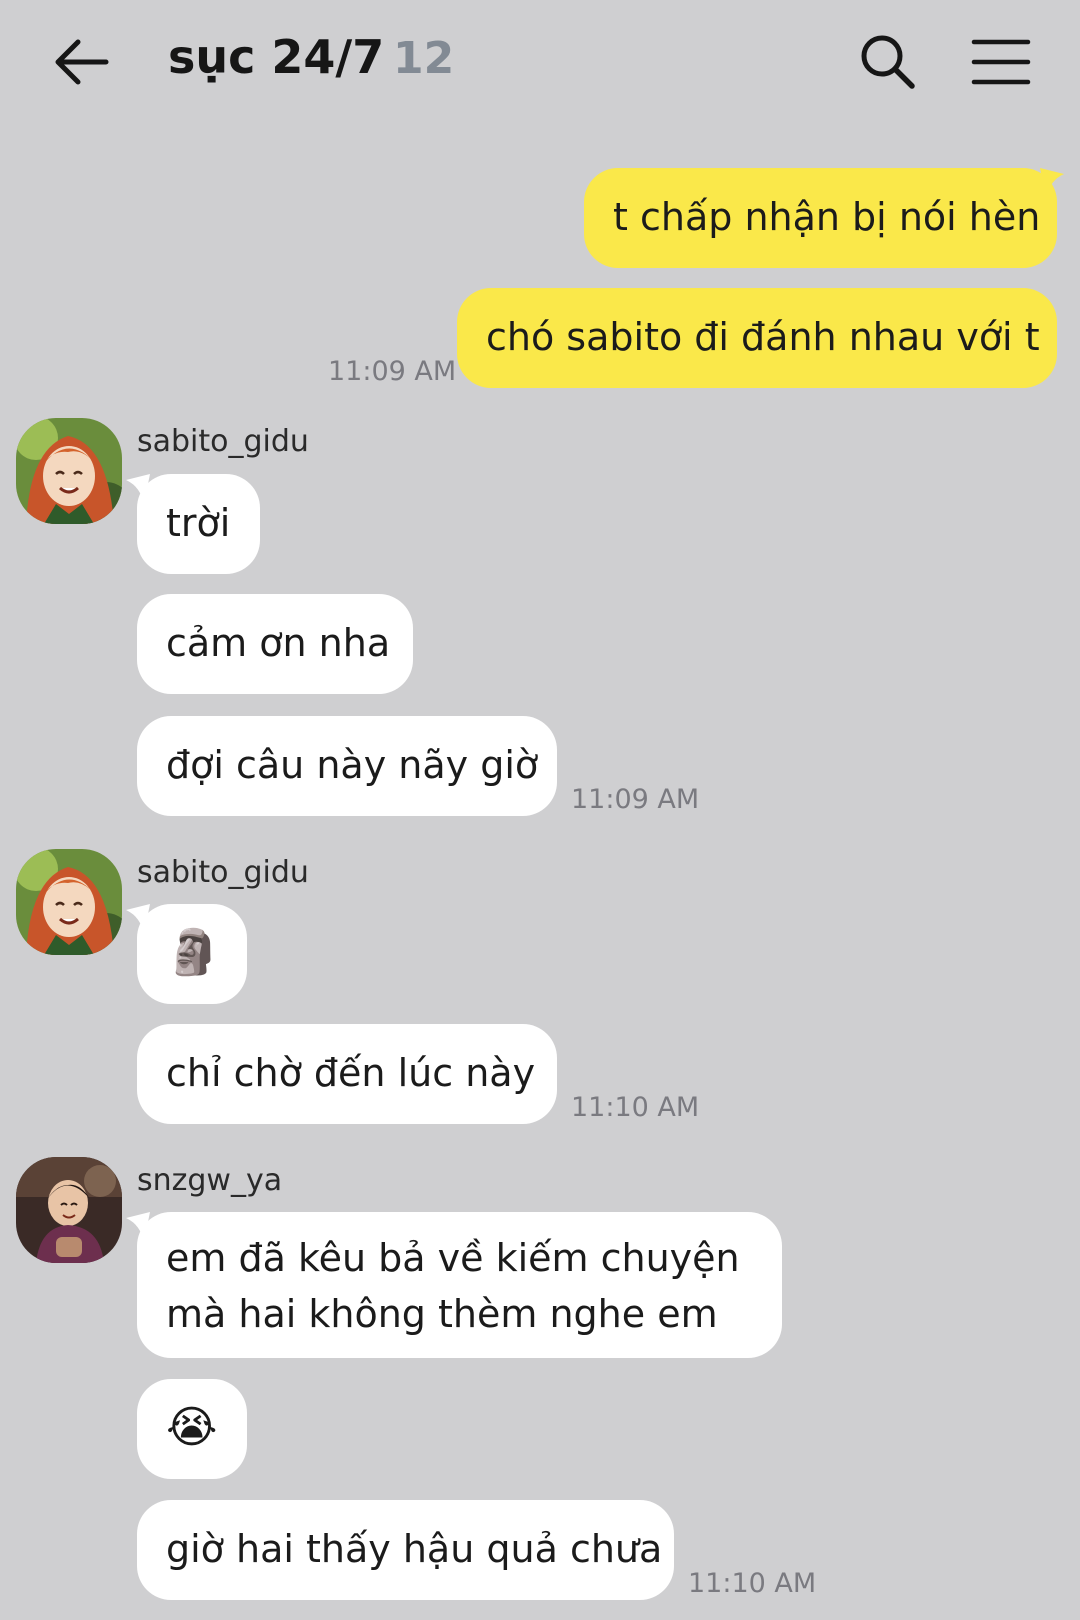 The height and width of the screenshot is (1620, 1080). I want to click on message-text: chó sabito đi đánh nhau với t, so click(763, 337).